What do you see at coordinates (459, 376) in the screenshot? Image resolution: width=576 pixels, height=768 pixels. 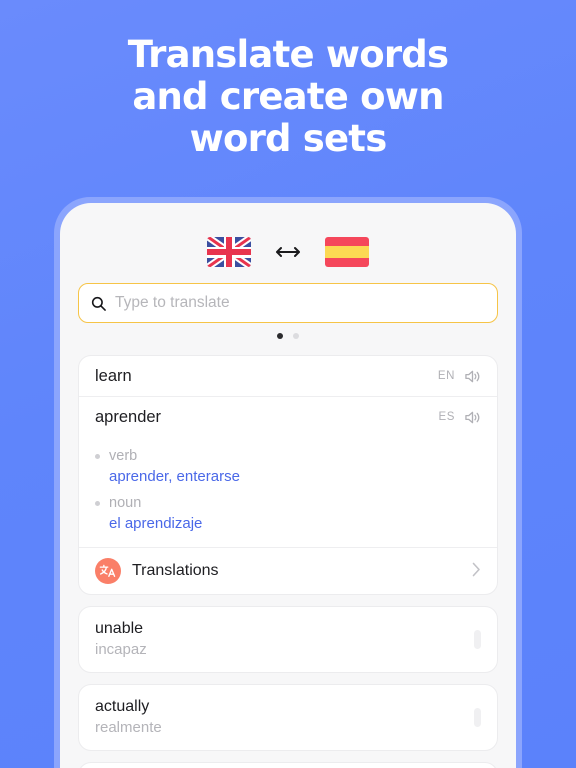 I see `source-word-controls: EN` at bounding box center [459, 376].